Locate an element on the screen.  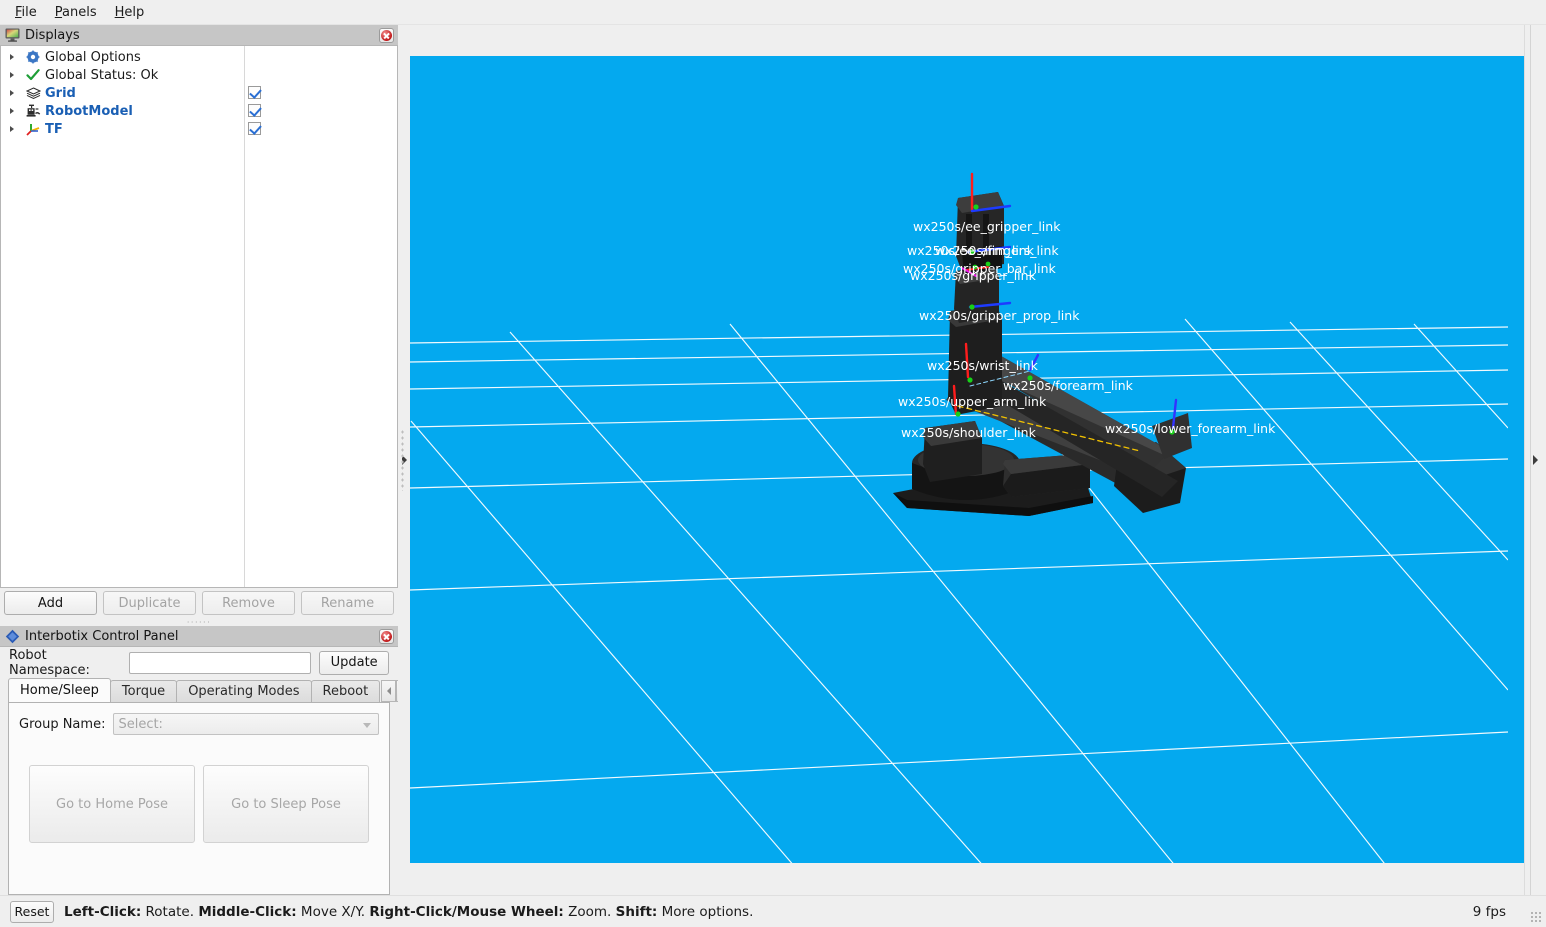
monitor-icon is located at coordinates (12, 35).